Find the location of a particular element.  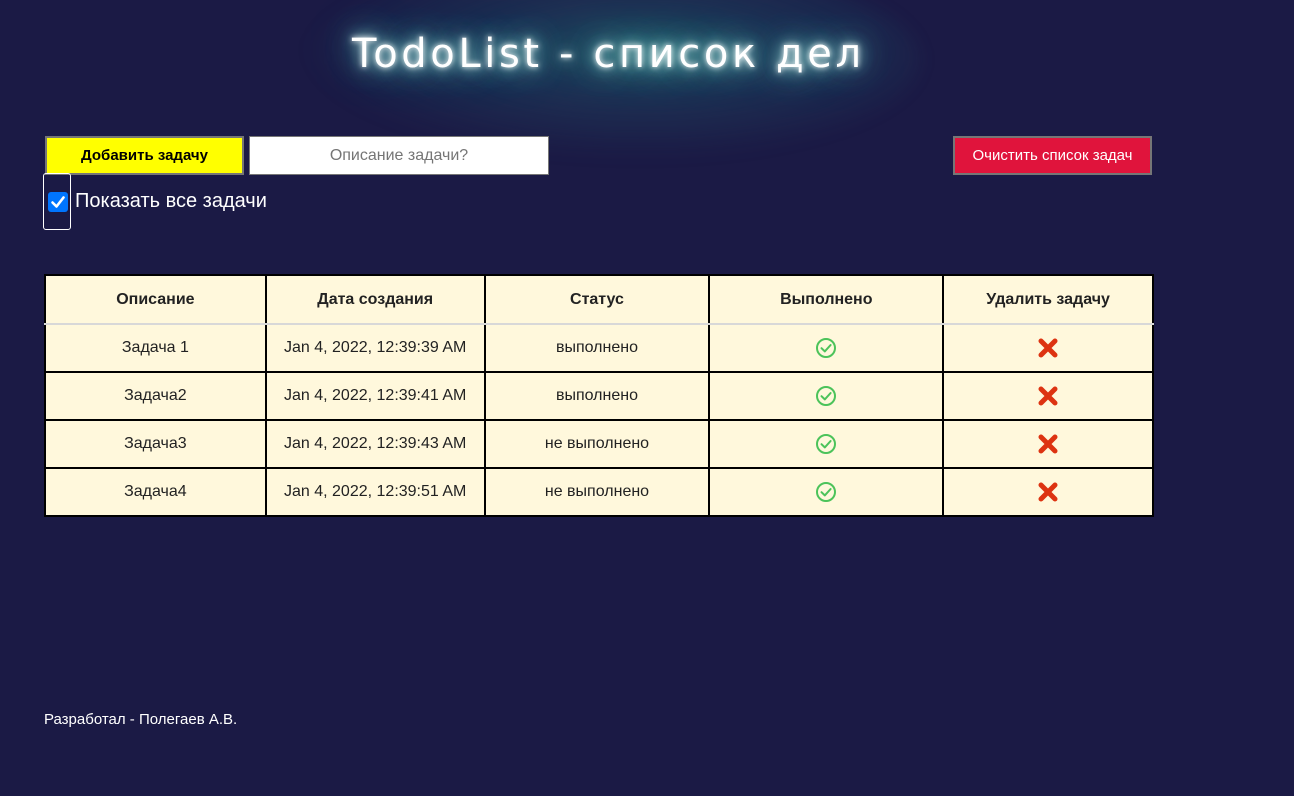

clear-list-button: Очистить список задач is located at coordinates (1052, 155).